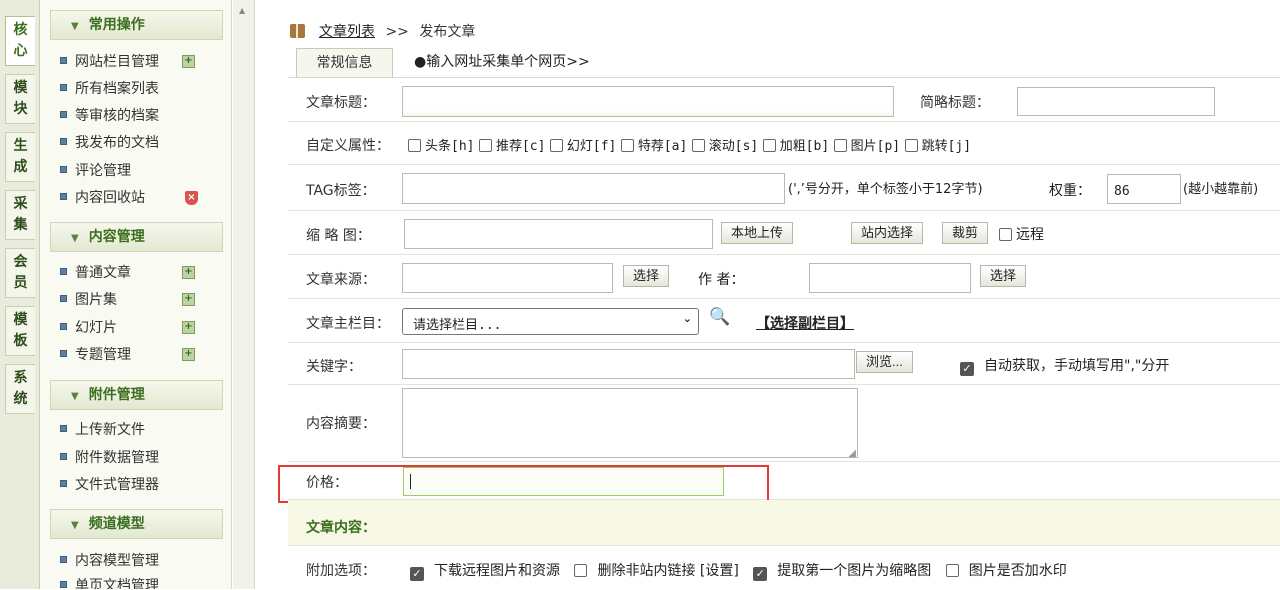 The image size is (1280, 590). Describe the element at coordinates (109, 582) in the screenshot. I see `menu-item-single-page: 单页文档管理` at that location.